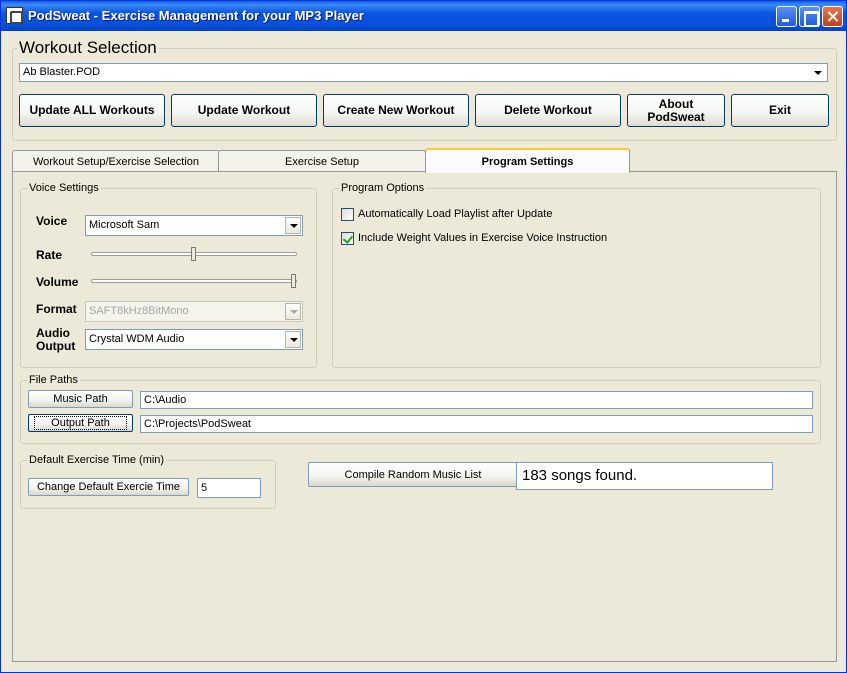 The height and width of the screenshot is (673, 847). I want to click on volume-slider, so click(194, 281).